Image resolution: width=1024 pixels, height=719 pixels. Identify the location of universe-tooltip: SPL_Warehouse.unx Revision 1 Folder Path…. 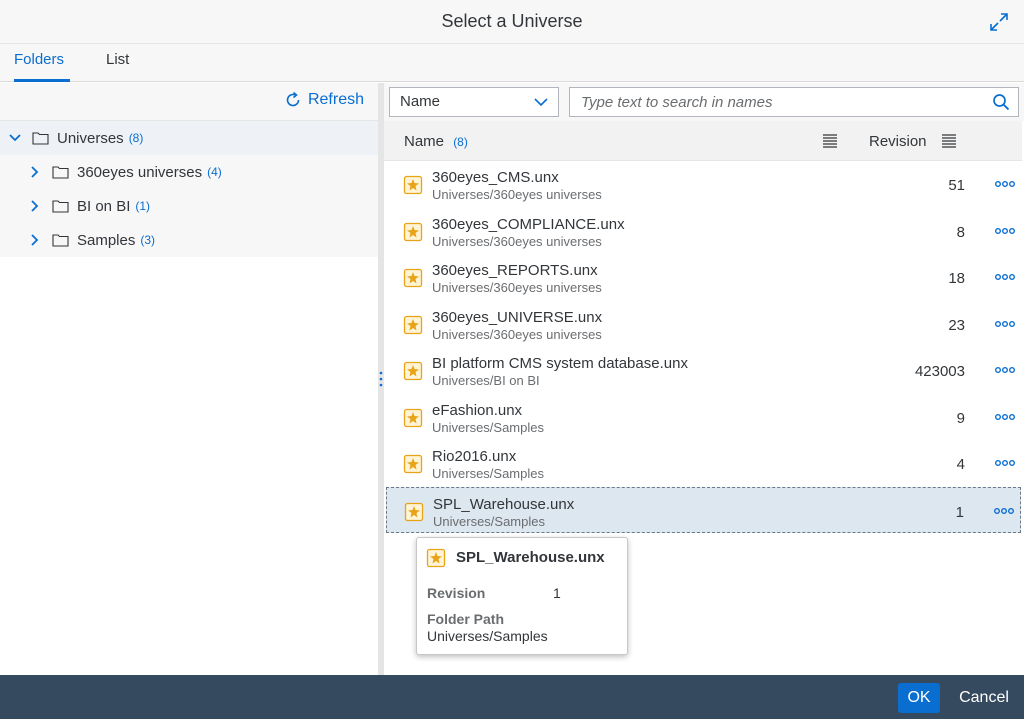
(522, 596).